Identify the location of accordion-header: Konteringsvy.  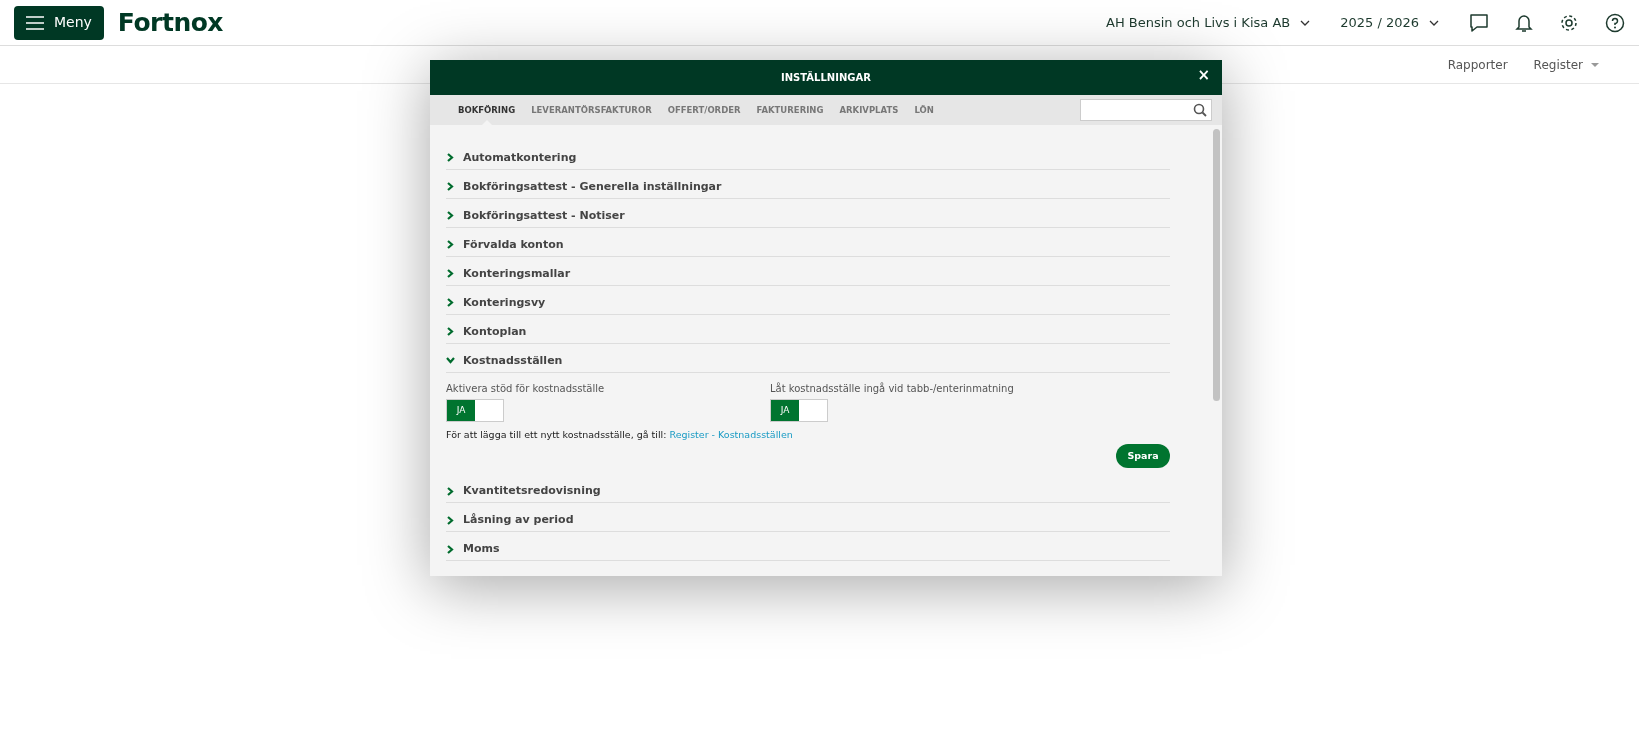
(496, 302).